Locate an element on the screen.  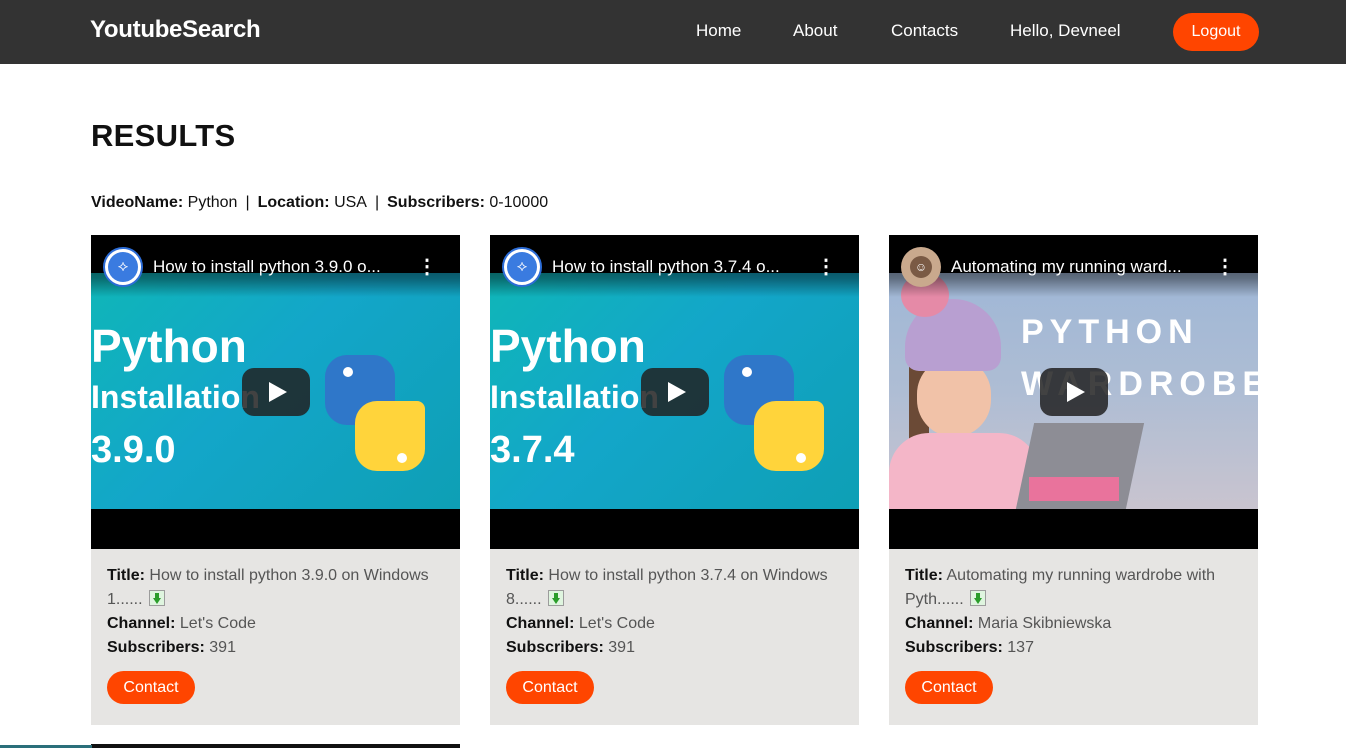
info-channel: Channel: Maria Skibniewska is located at coordinates (1008, 623).